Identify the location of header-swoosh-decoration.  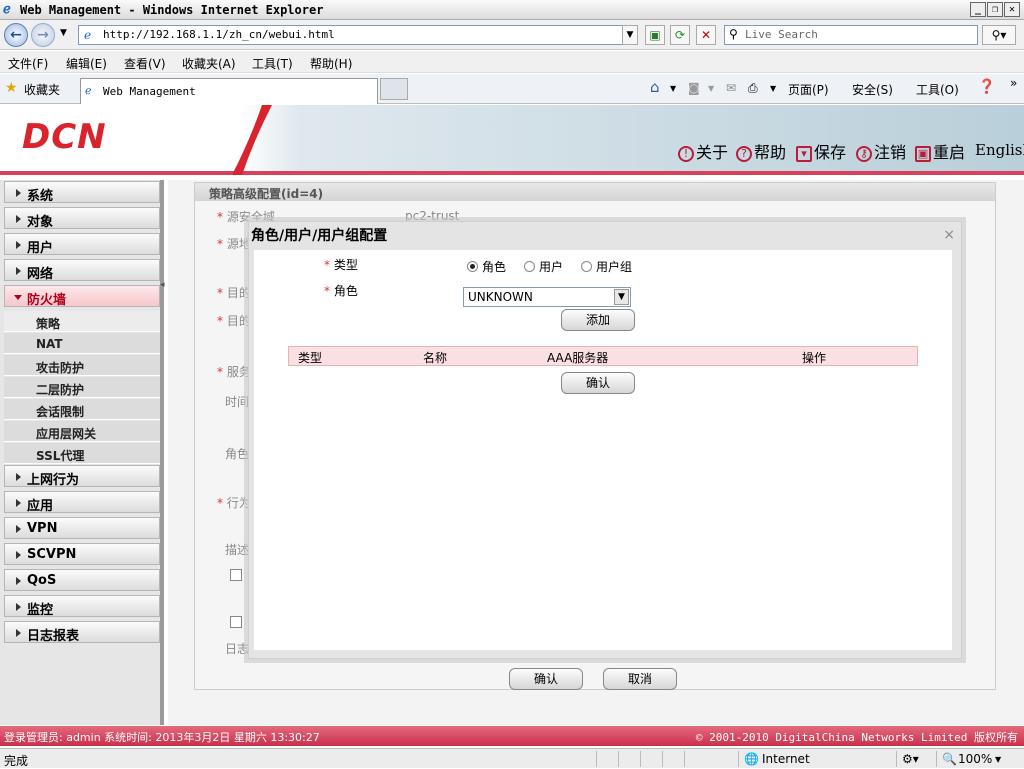
(252, 140).